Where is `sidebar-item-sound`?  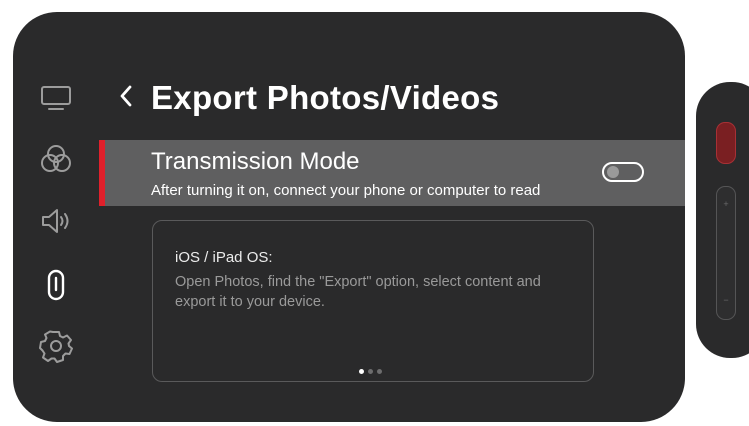 sidebar-item-sound is located at coordinates (56, 221).